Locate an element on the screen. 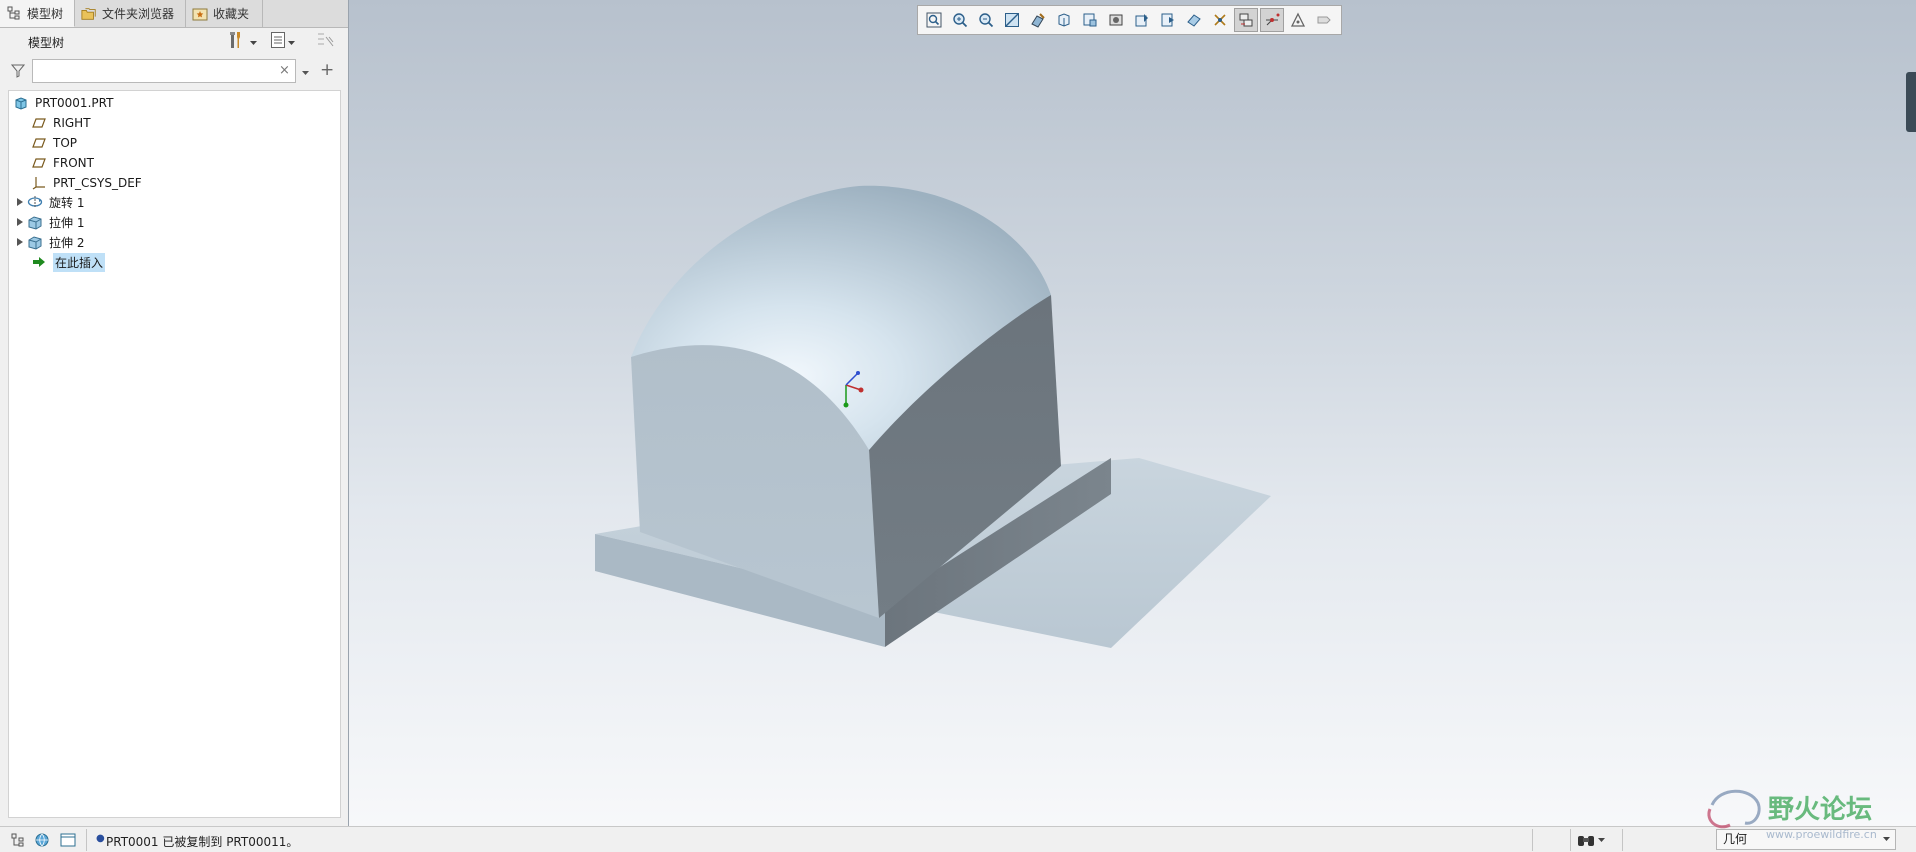  forum-watermark: 野火论坛 www.proewildfire.cn is located at coordinates (1805, 815).